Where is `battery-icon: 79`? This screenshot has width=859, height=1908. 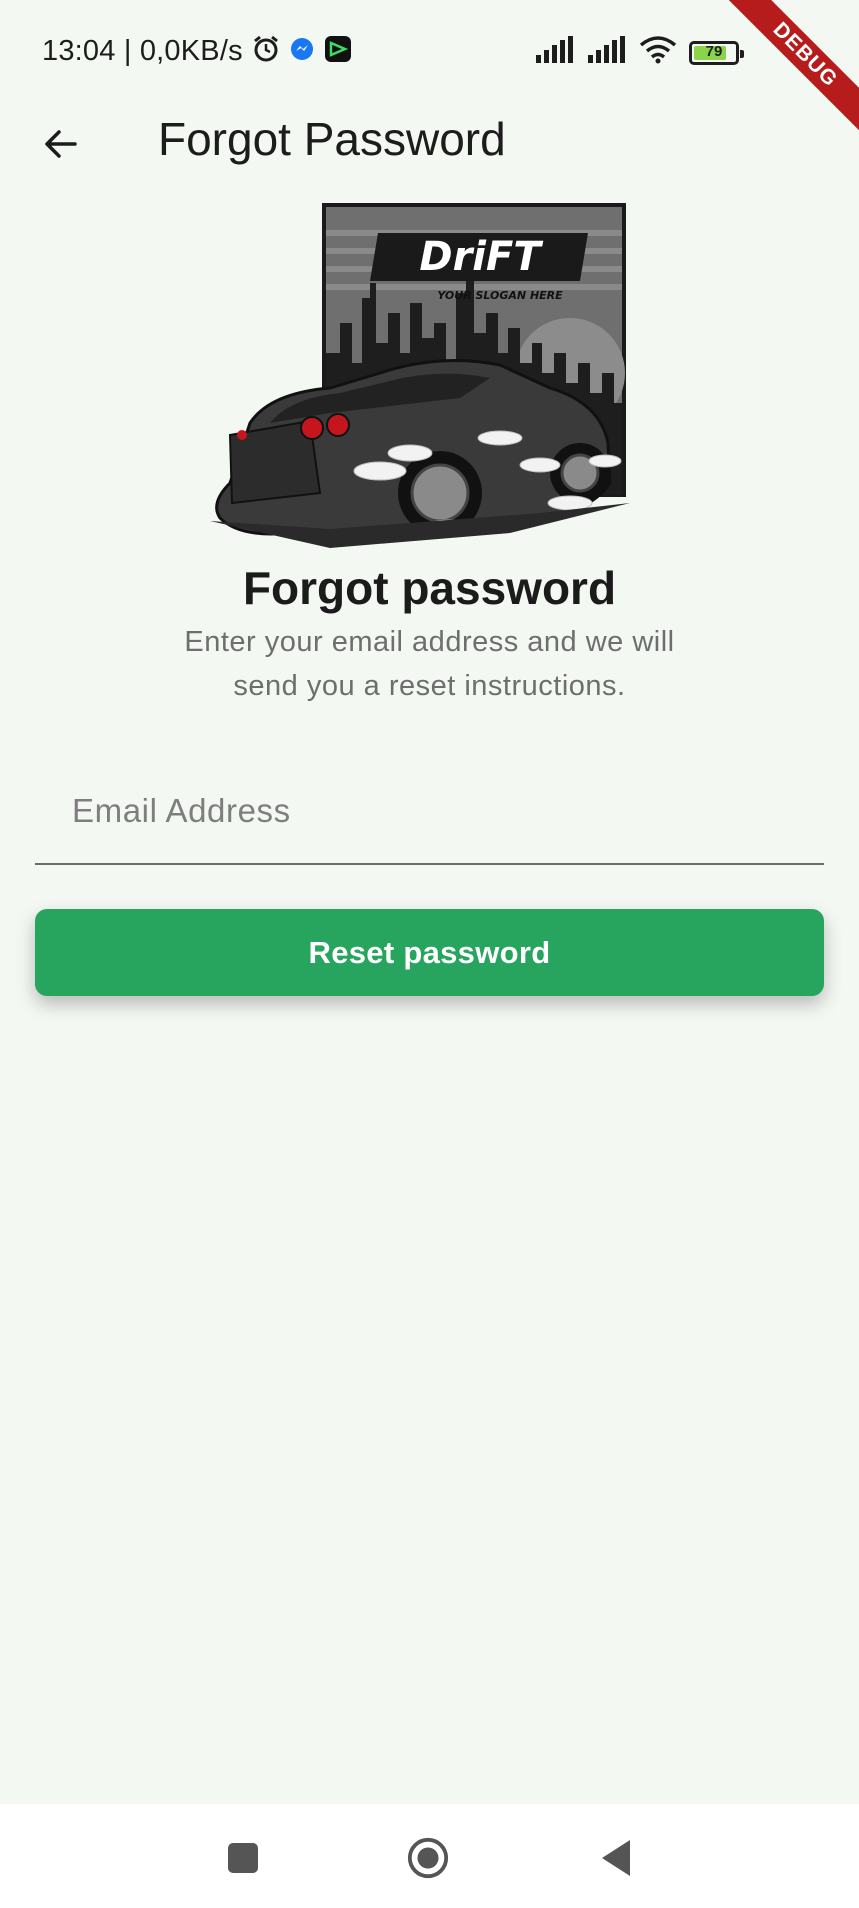
battery-icon: 79 is located at coordinates (716, 52).